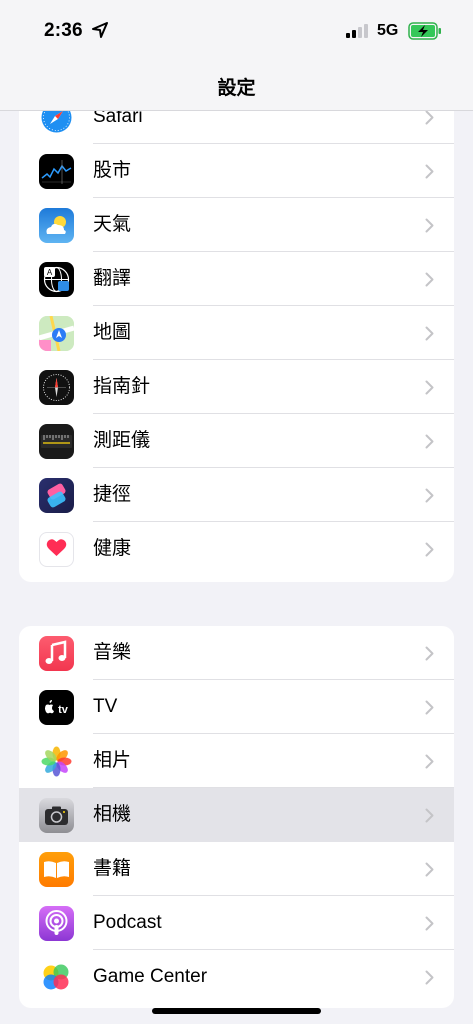 The image size is (473, 1024). Describe the element at coordinates (56, 761) in the screenshot. I see `photos-icon` at that location.